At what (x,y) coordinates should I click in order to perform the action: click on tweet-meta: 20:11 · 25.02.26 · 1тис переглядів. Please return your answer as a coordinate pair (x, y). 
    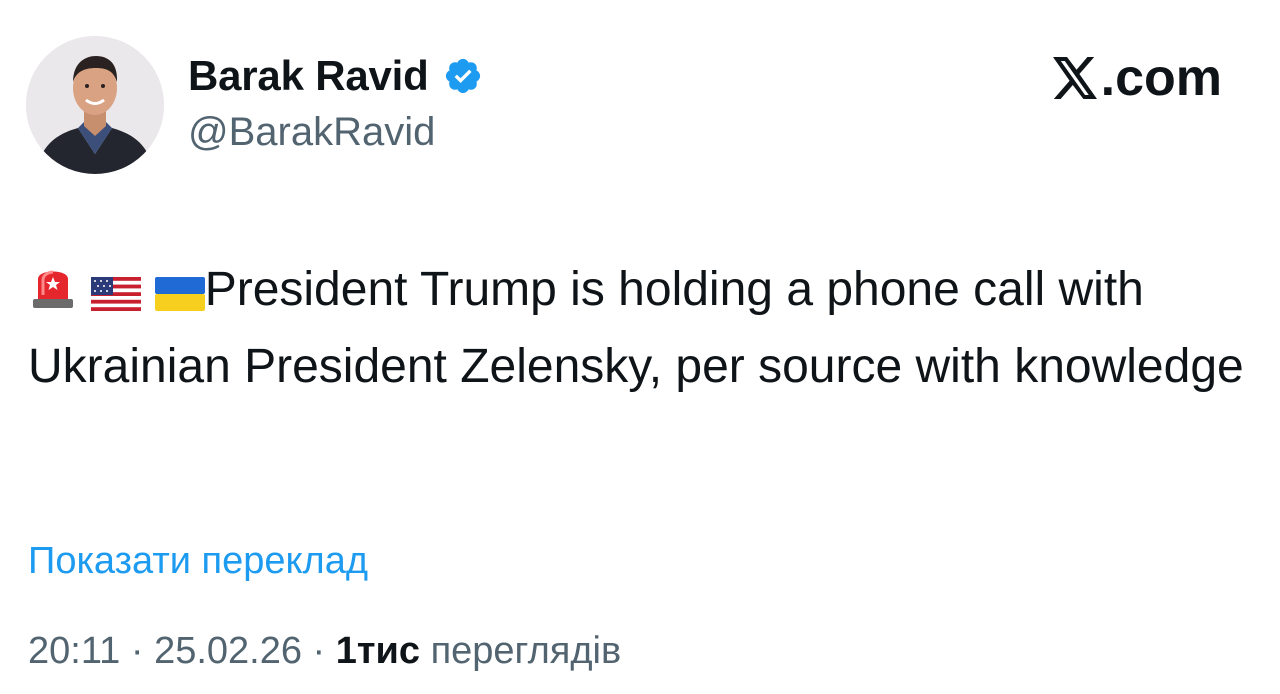
    Looking at the image, I should click on (324, 651).